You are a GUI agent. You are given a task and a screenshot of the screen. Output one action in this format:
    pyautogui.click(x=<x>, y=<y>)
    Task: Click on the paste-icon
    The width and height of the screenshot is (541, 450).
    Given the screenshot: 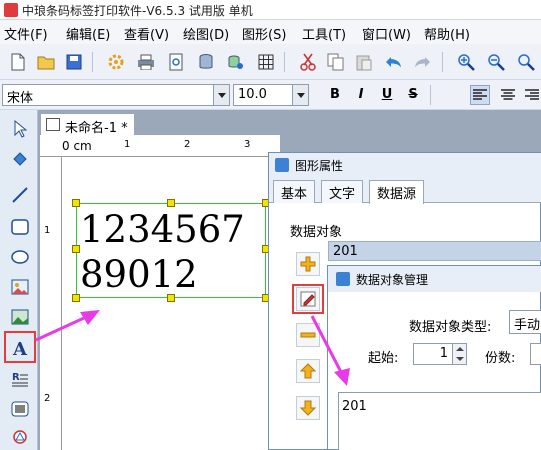 What is the action you would take?
    pyautogui.click(x=364, y=62)
    